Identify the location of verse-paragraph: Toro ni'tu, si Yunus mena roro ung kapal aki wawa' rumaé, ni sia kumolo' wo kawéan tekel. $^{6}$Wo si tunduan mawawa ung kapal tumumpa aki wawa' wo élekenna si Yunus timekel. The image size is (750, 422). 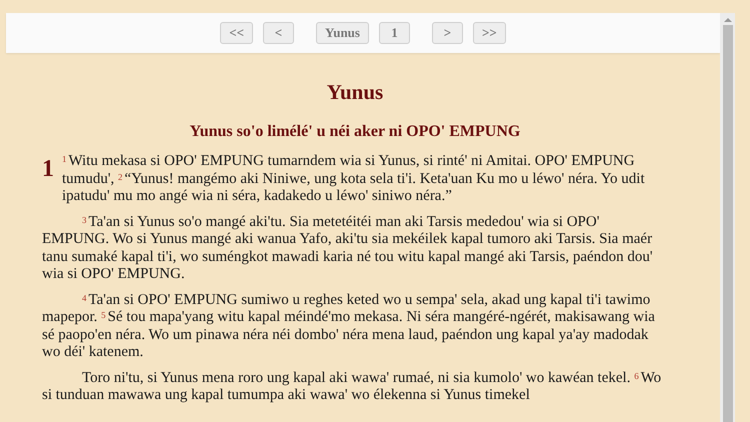
(352, 387).